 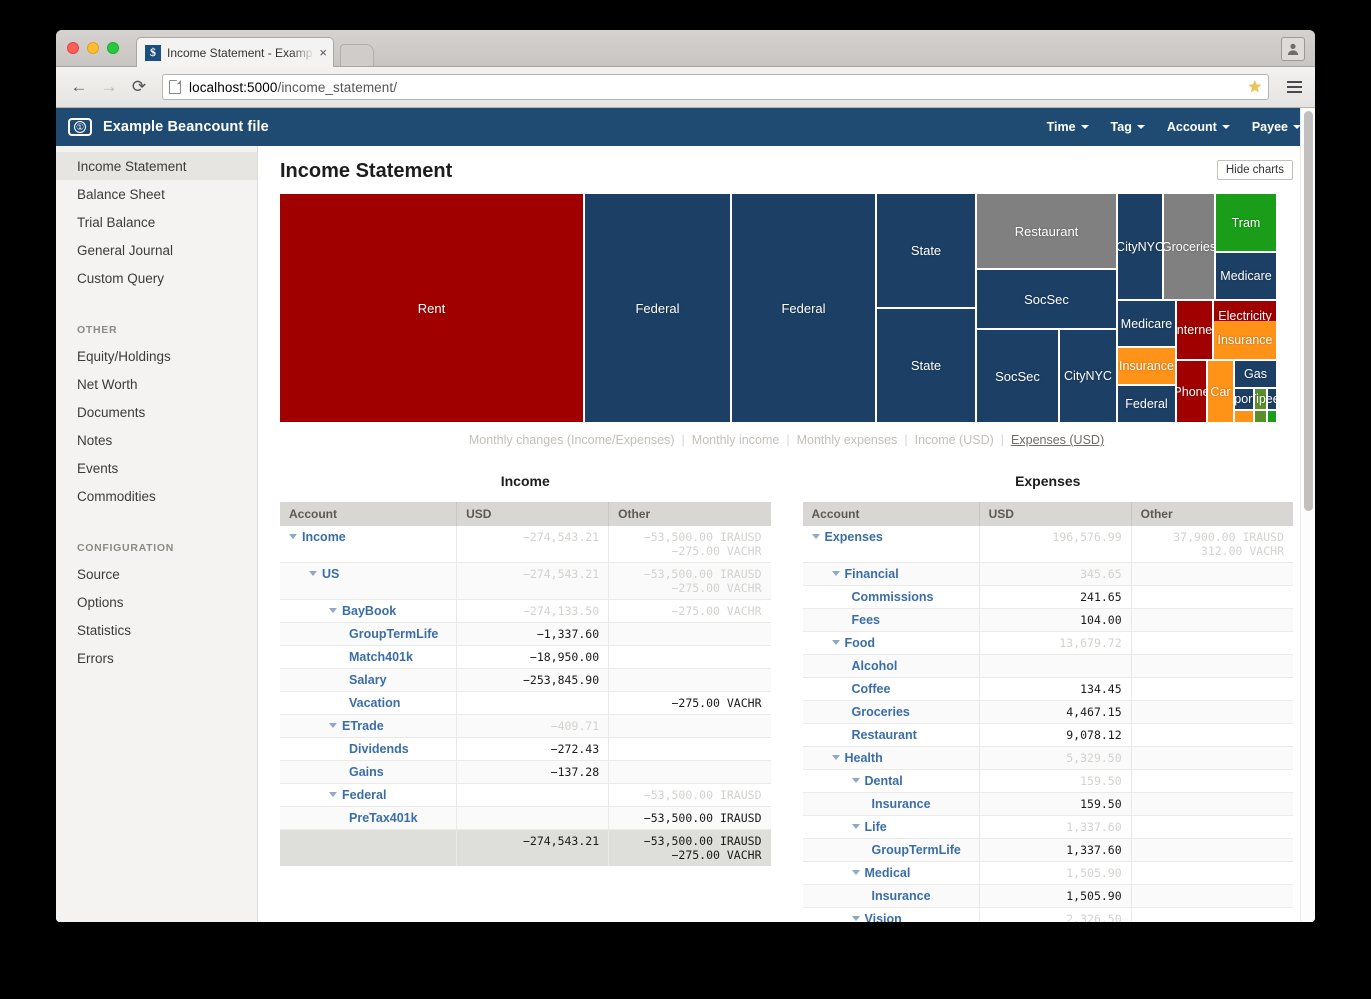 I want to click on back-icon: ←, so click(x=79, y=87).